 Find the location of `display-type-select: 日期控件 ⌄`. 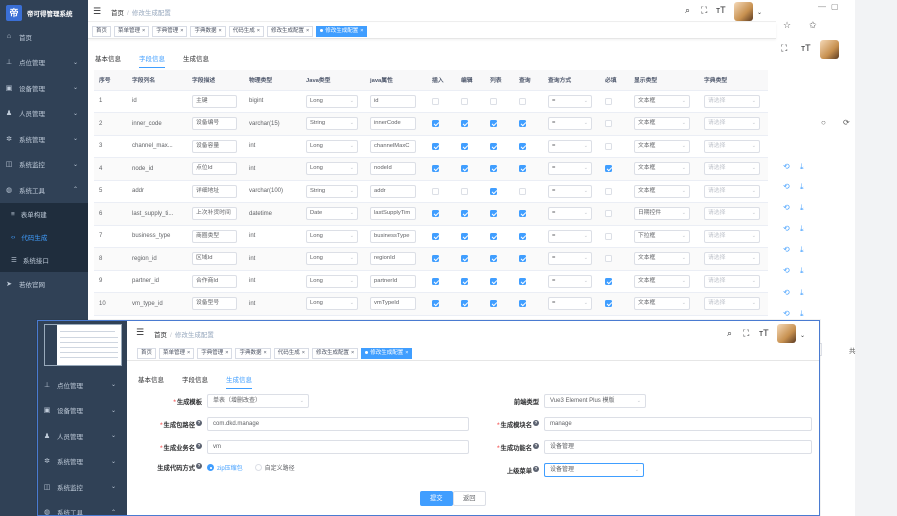

display-type-select: 日期控件 ⌄ is located at coordinates (662, 214).